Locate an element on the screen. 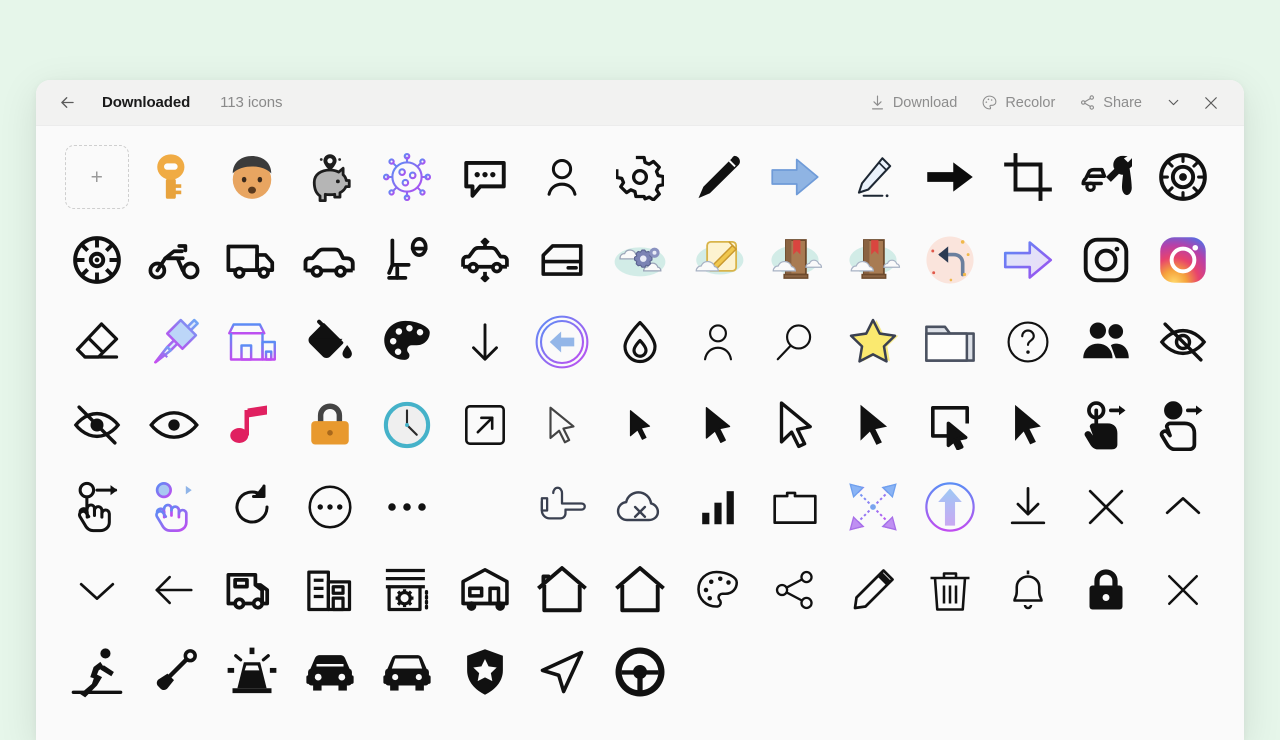  swipe-right-outline-icon is located at coordinates (1183, 425).